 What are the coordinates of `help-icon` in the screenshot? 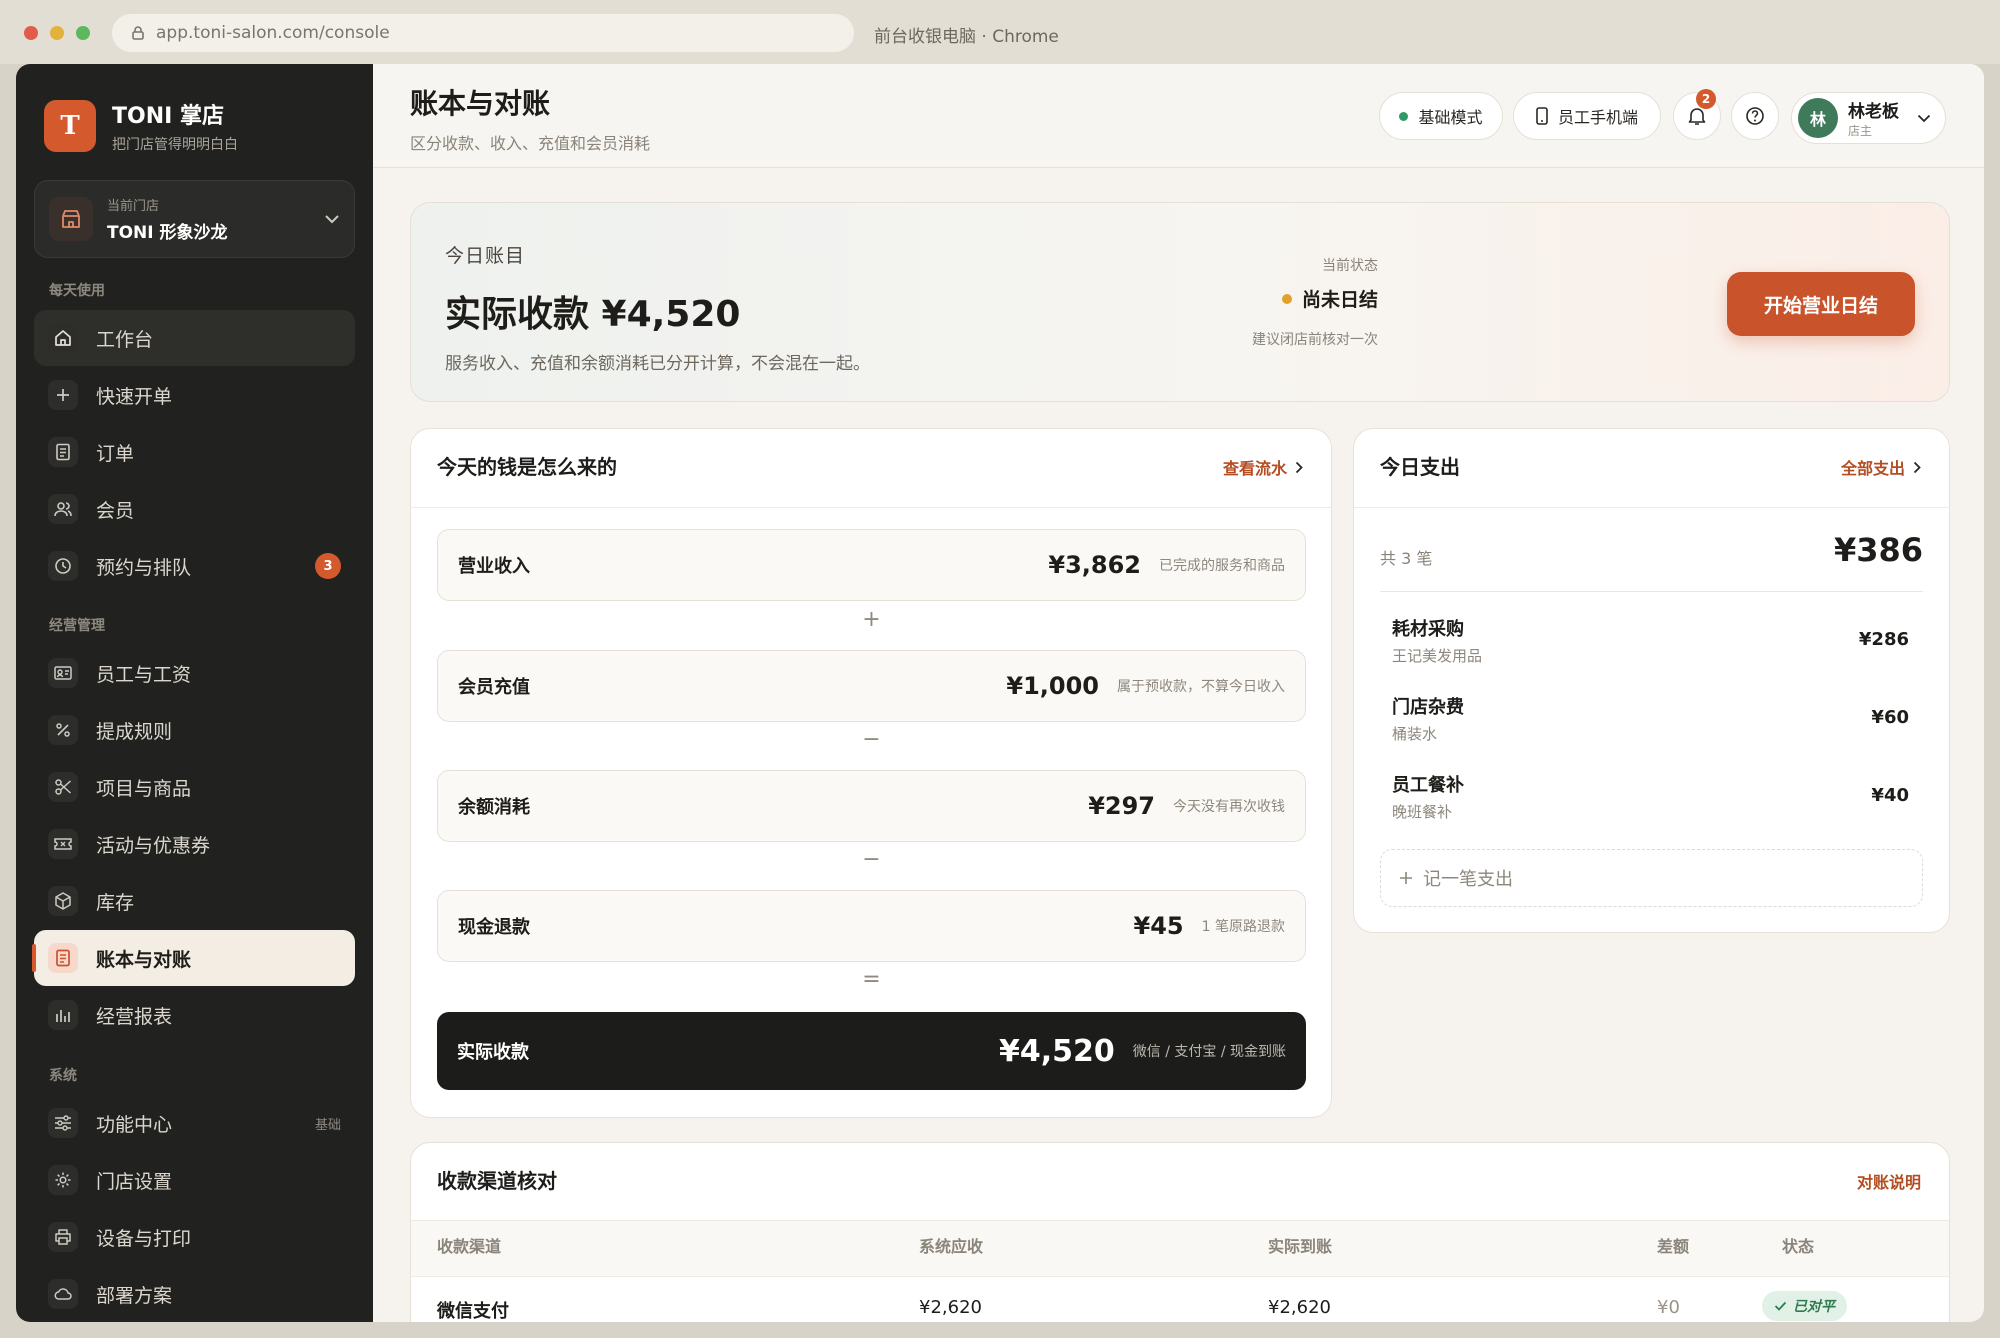 It's located at (1755, 116).